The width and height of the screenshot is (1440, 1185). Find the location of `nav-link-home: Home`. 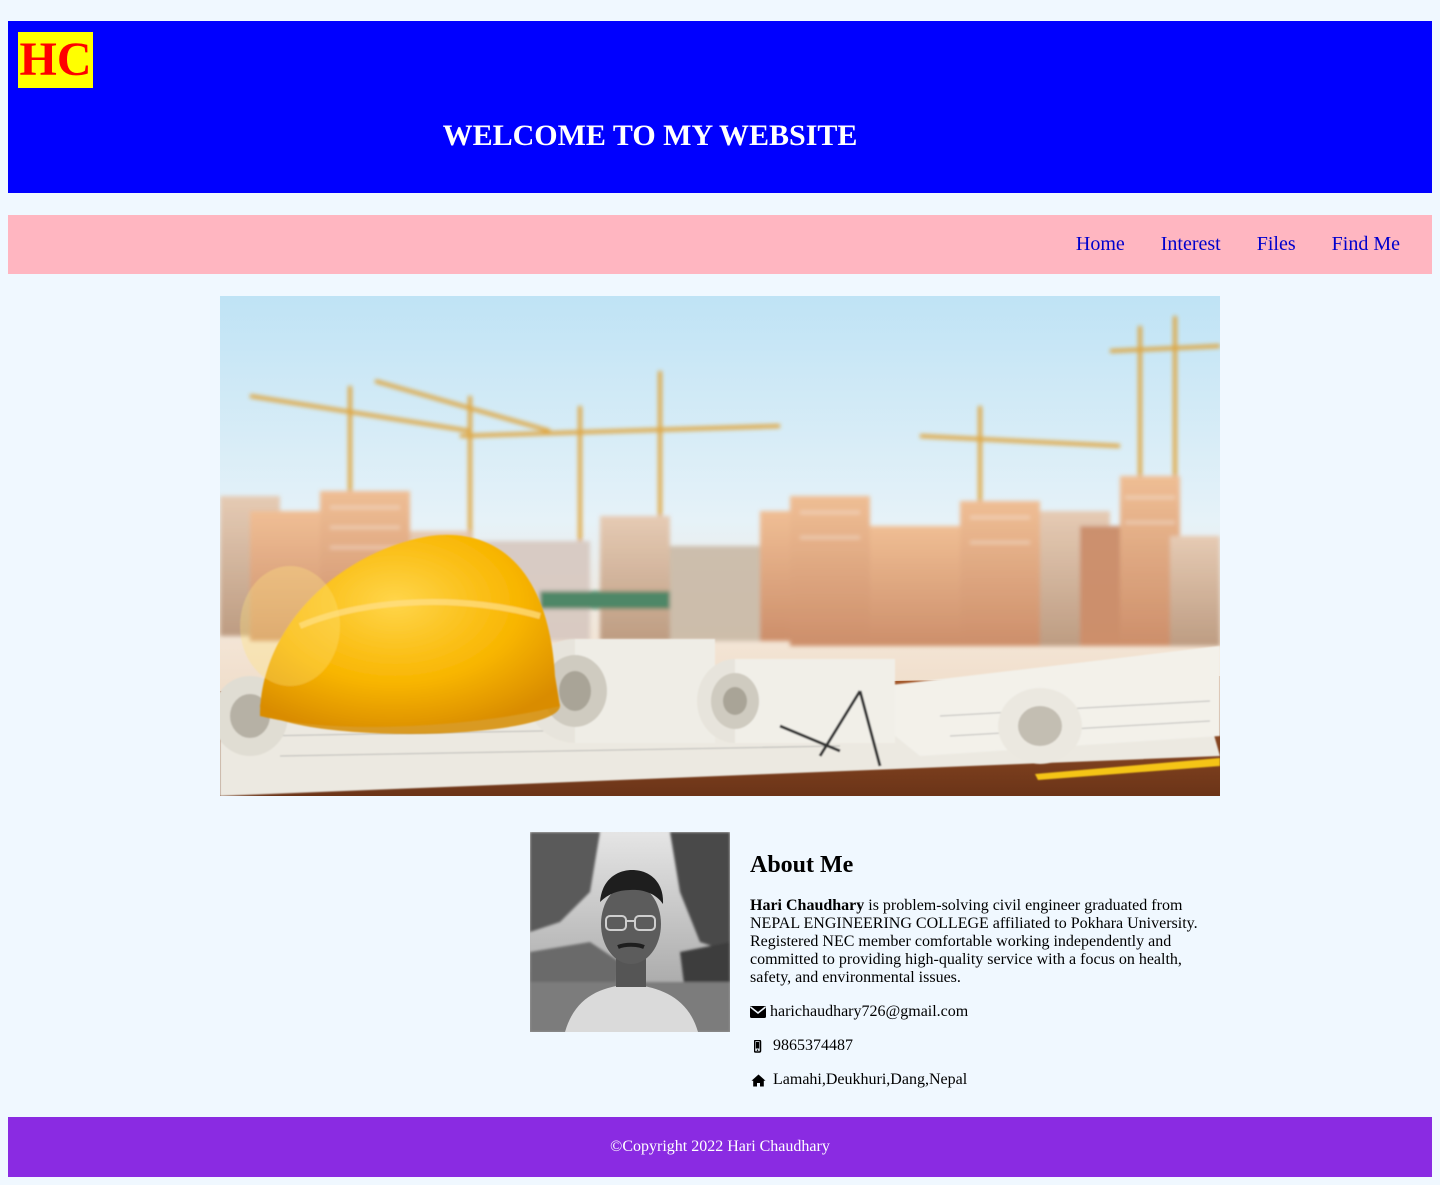

nav-link-home: Home is located at coordinates (1100, 244).